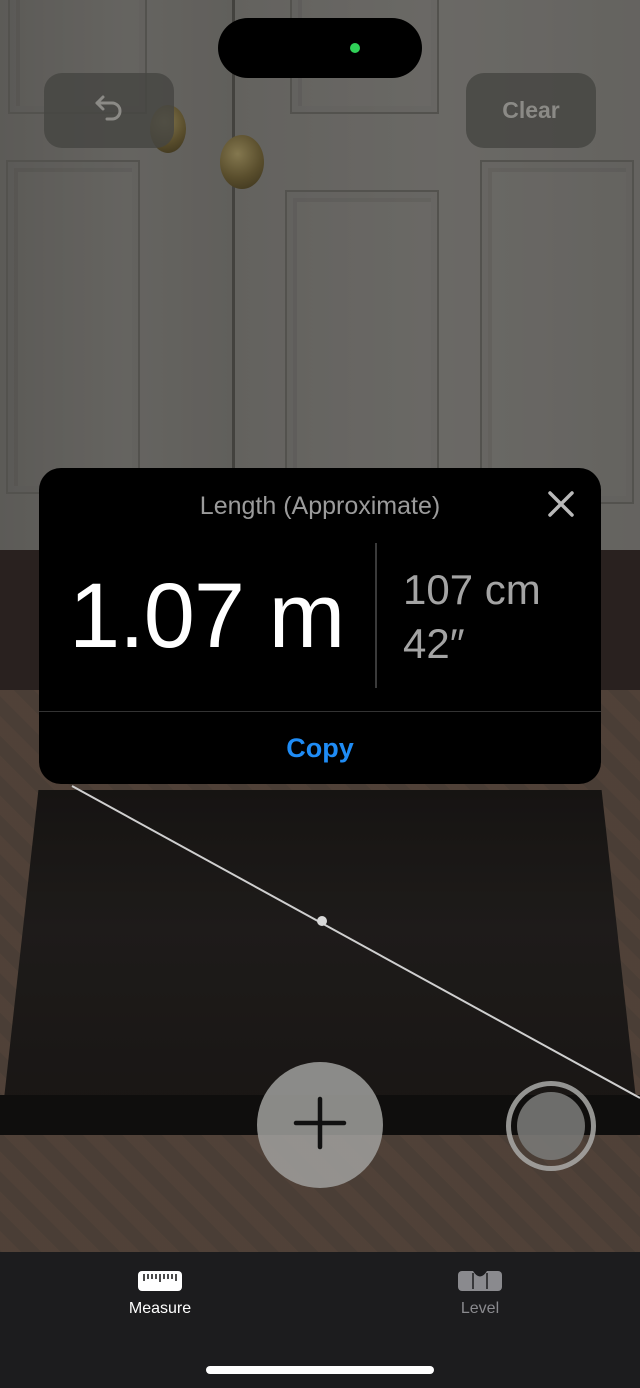 This screenshot has height=1388, width=640. What do you see at coordinates (472, 589) in the screenshot?
I see `measurement-centimeters: 107 cm` at bounding box center [472, 589].